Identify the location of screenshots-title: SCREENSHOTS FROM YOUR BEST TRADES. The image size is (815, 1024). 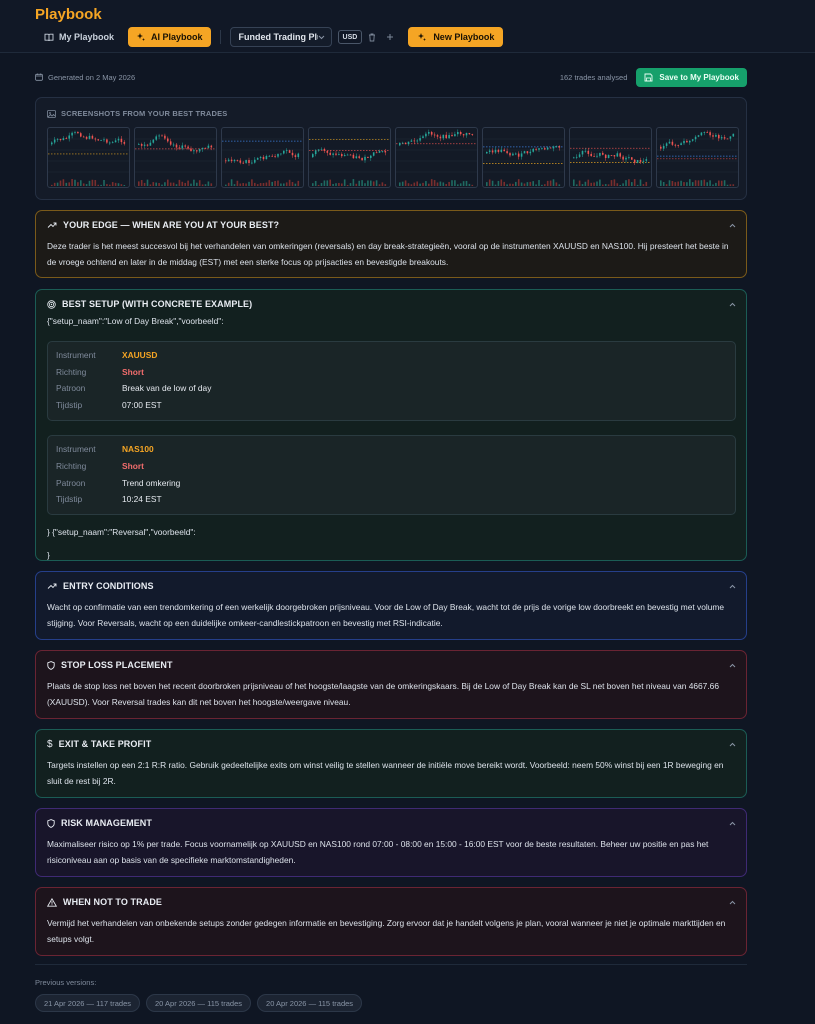
(144, 113).